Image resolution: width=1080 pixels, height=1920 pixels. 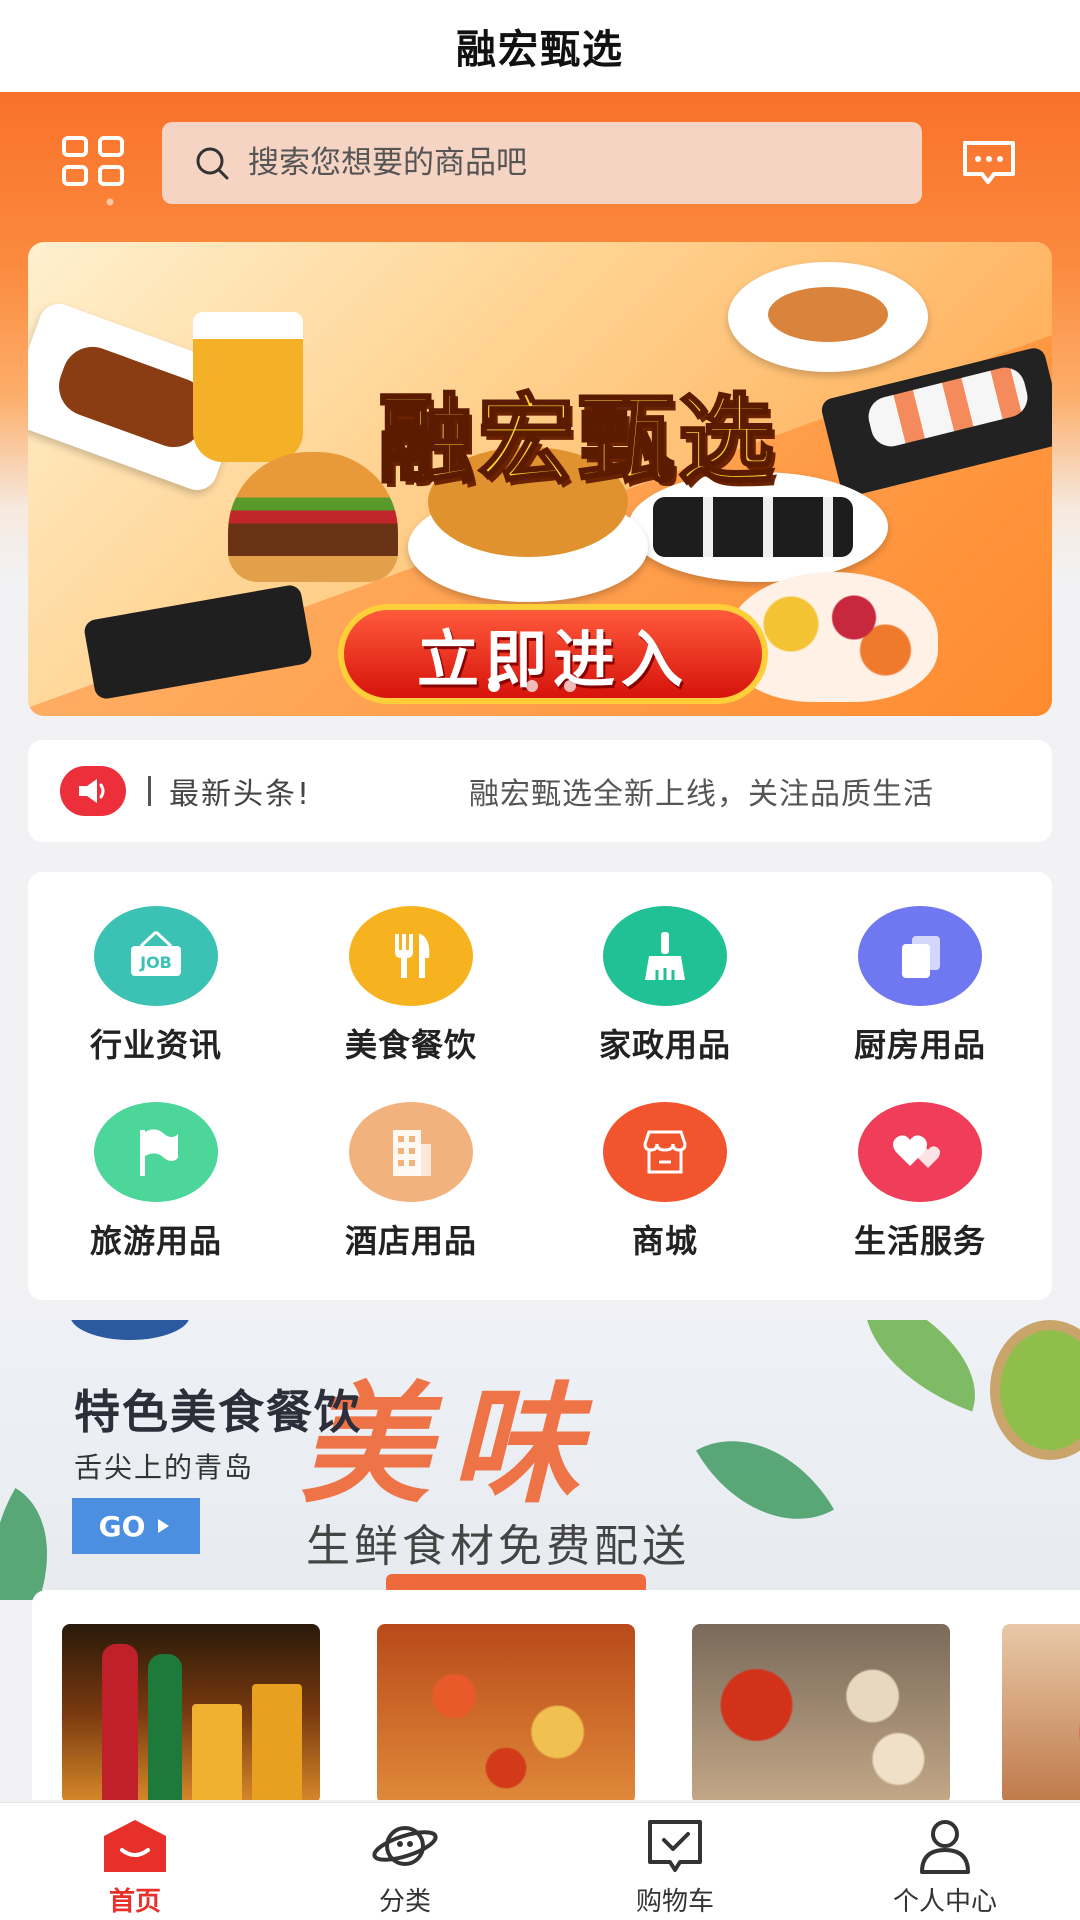 I want to click on user-icon, so click(x=945, y=1846).